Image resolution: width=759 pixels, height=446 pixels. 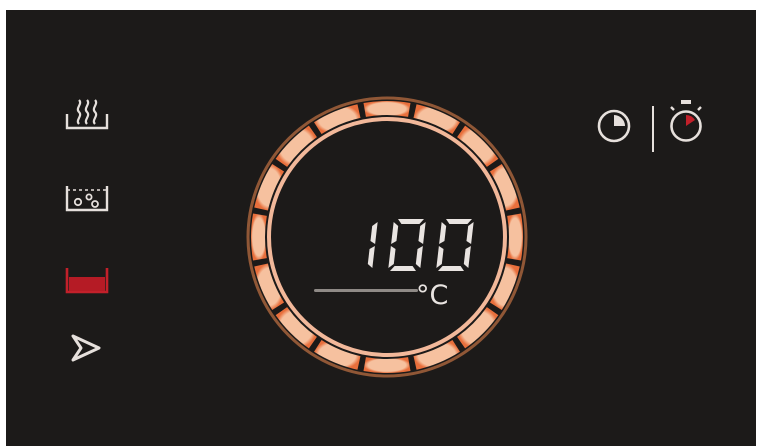 What do you see at coordinates (86, 348) in the screenshot?
I see `start-play-icon` at bounding box center [86, 348].